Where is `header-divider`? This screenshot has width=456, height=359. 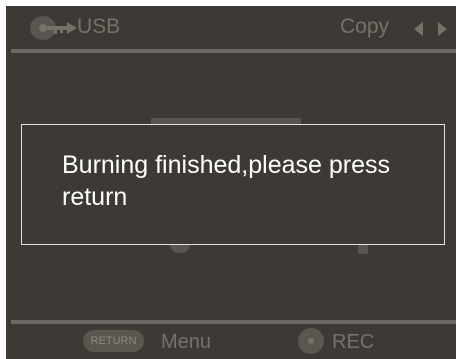
header-divider is located at coordinates (233, 51).